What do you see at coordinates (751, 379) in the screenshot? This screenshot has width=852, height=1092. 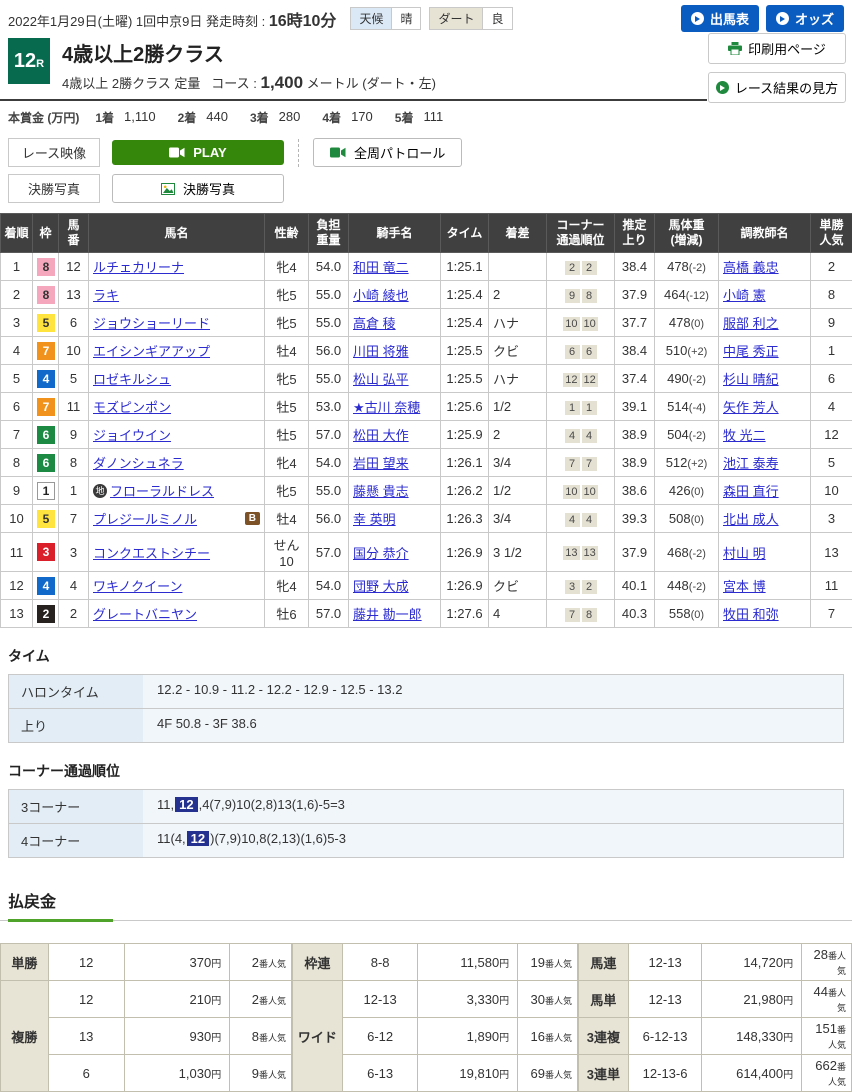 I see `trainer-link: 杉山 晴紀` at bounding box center [751, 379].